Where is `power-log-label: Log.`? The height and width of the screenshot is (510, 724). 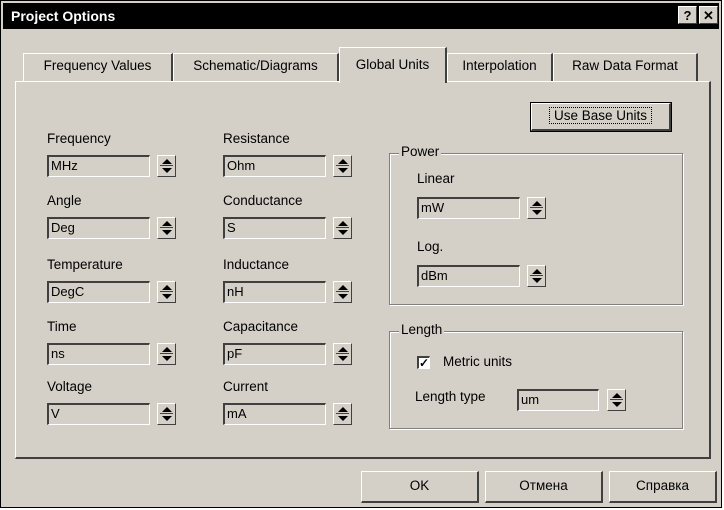
power-log-label: Log. is located at coordinates (430, 246).